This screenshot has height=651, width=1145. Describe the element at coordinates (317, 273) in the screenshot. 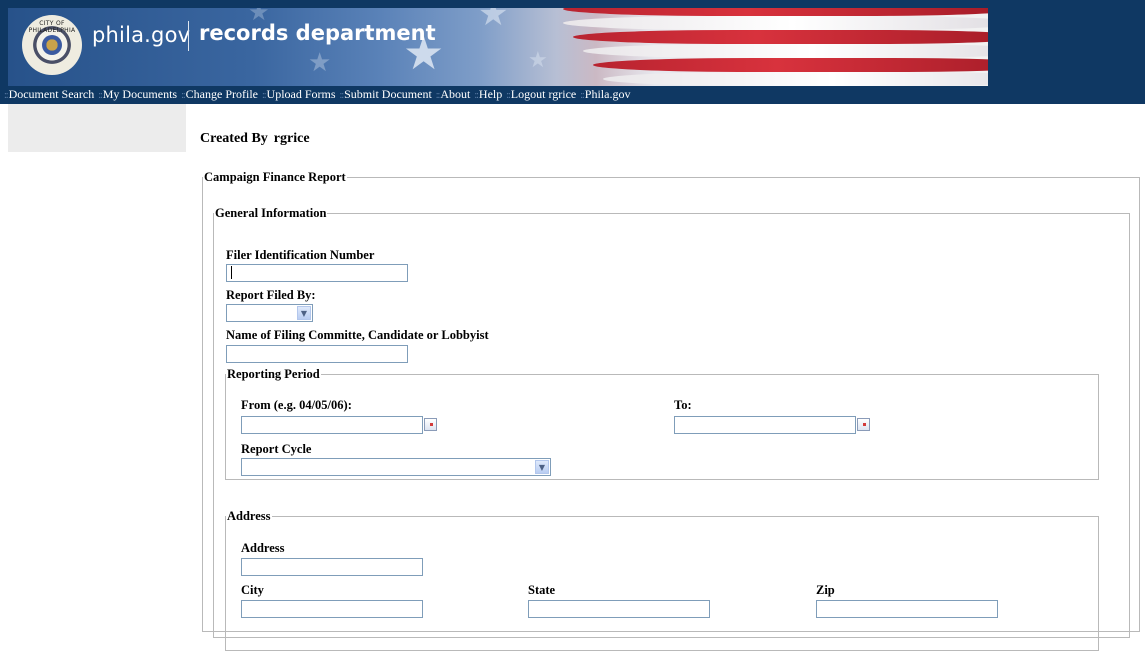

I see `filer-id-input` at that location.